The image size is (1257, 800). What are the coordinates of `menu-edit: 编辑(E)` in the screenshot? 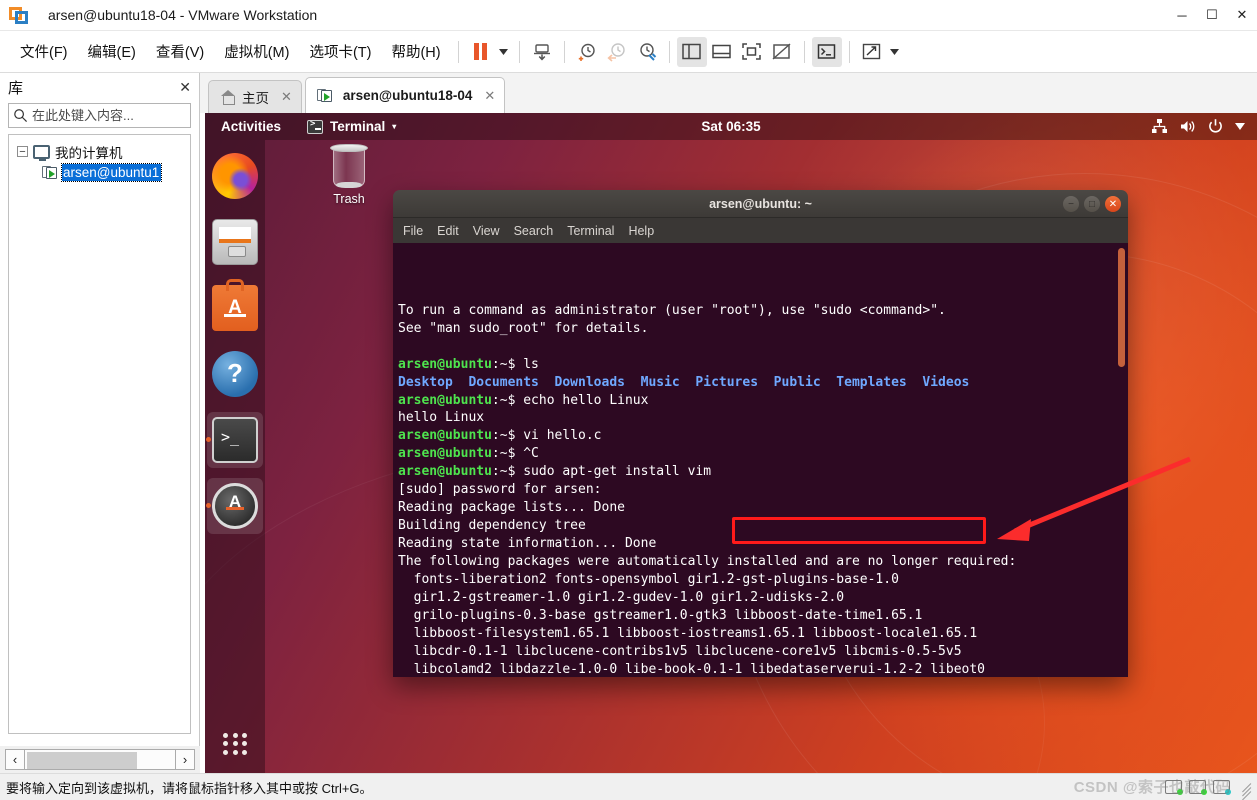 It's located at (112, 51).